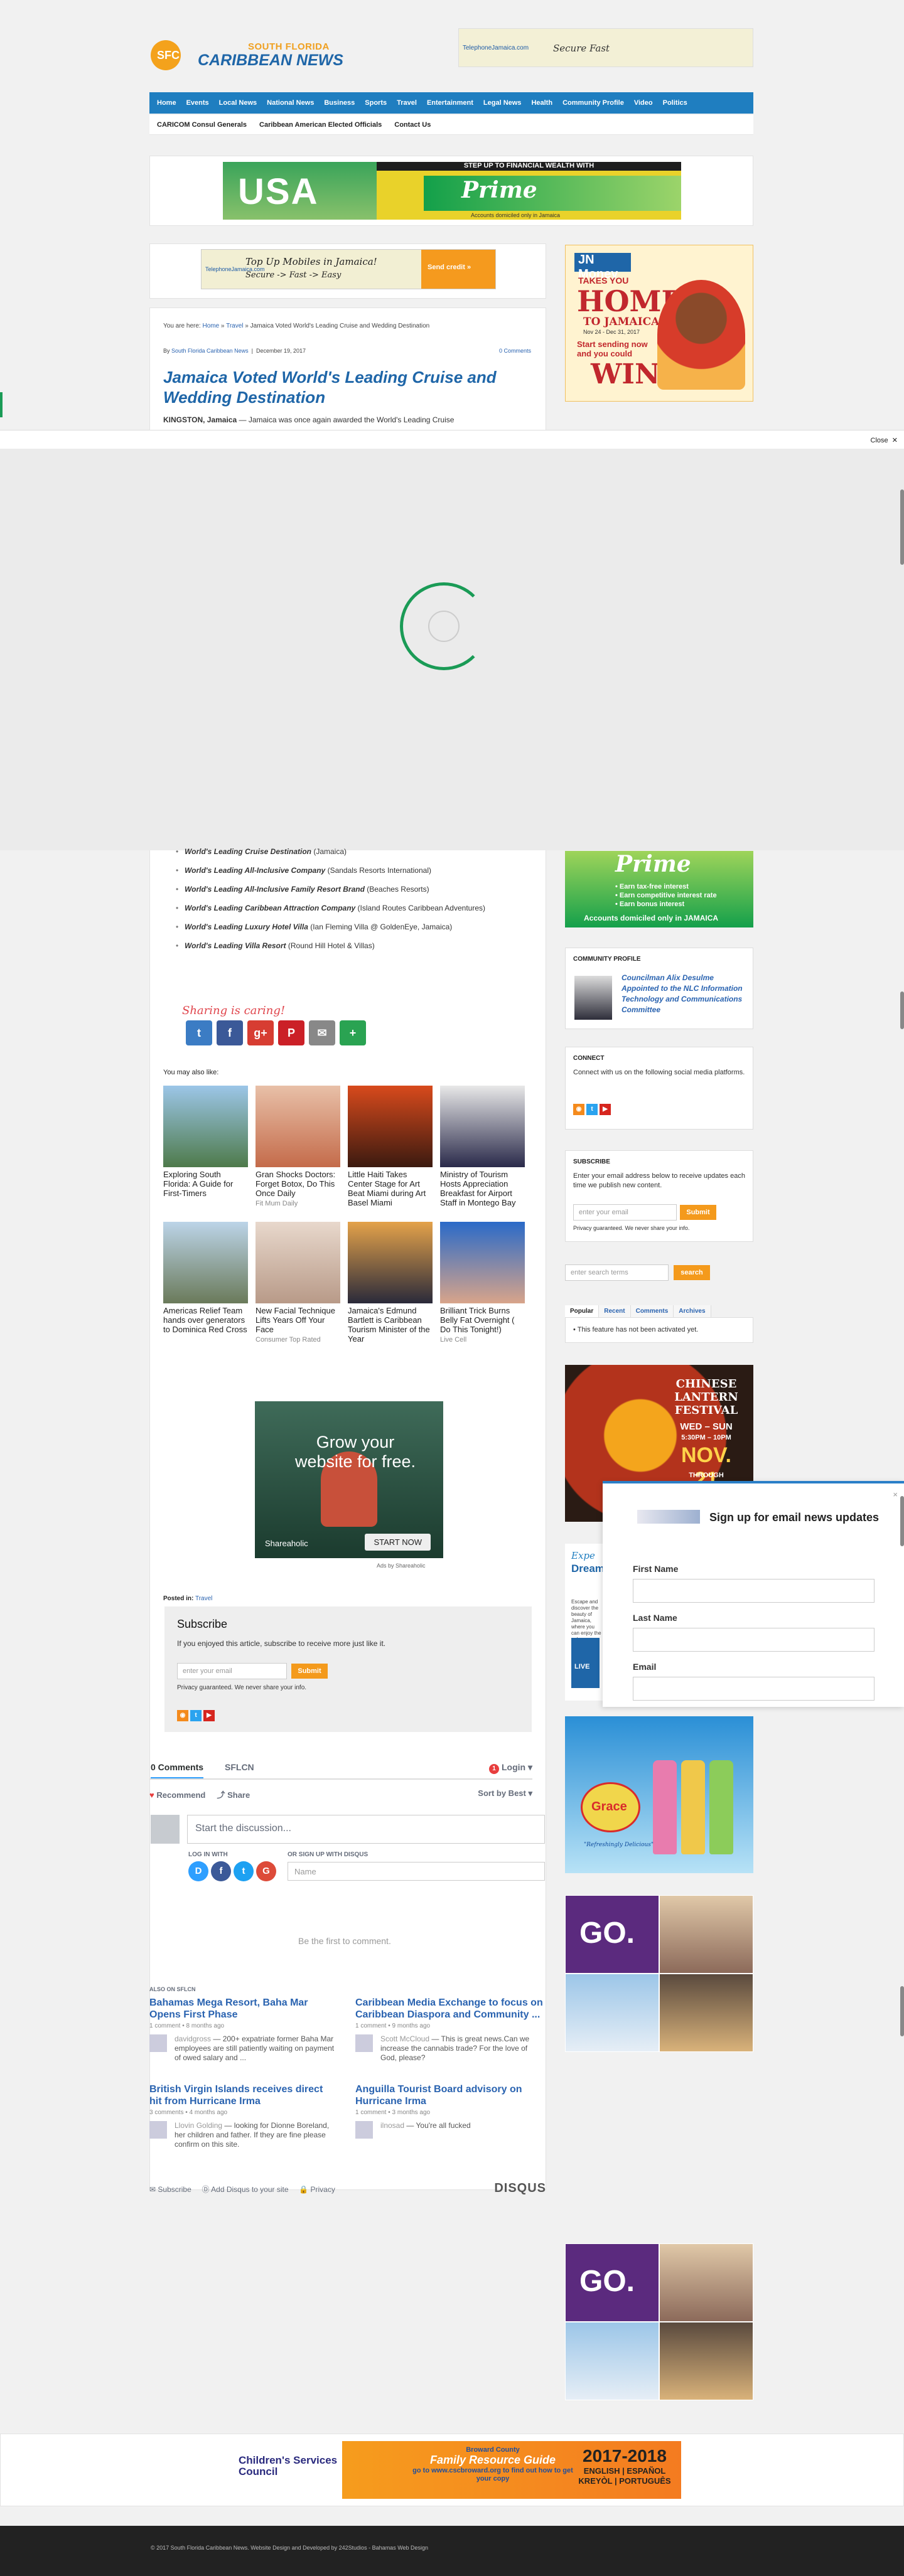  What do you see at coordinates (239, 1767) in the screenshot?
I see `tab-site: SFLCN` at bounding box center [239, 1767].